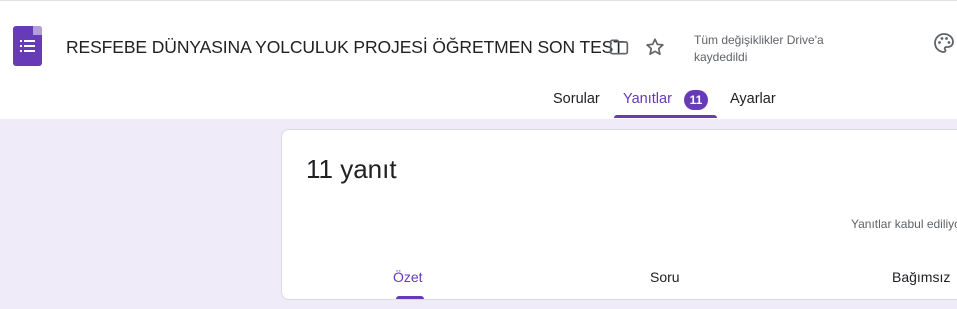 This screenshot has width=957, height=309. Describe the element at coordinates (753, 108) in the screenshot. I see `tab-settings: Ayarlar` at that location.